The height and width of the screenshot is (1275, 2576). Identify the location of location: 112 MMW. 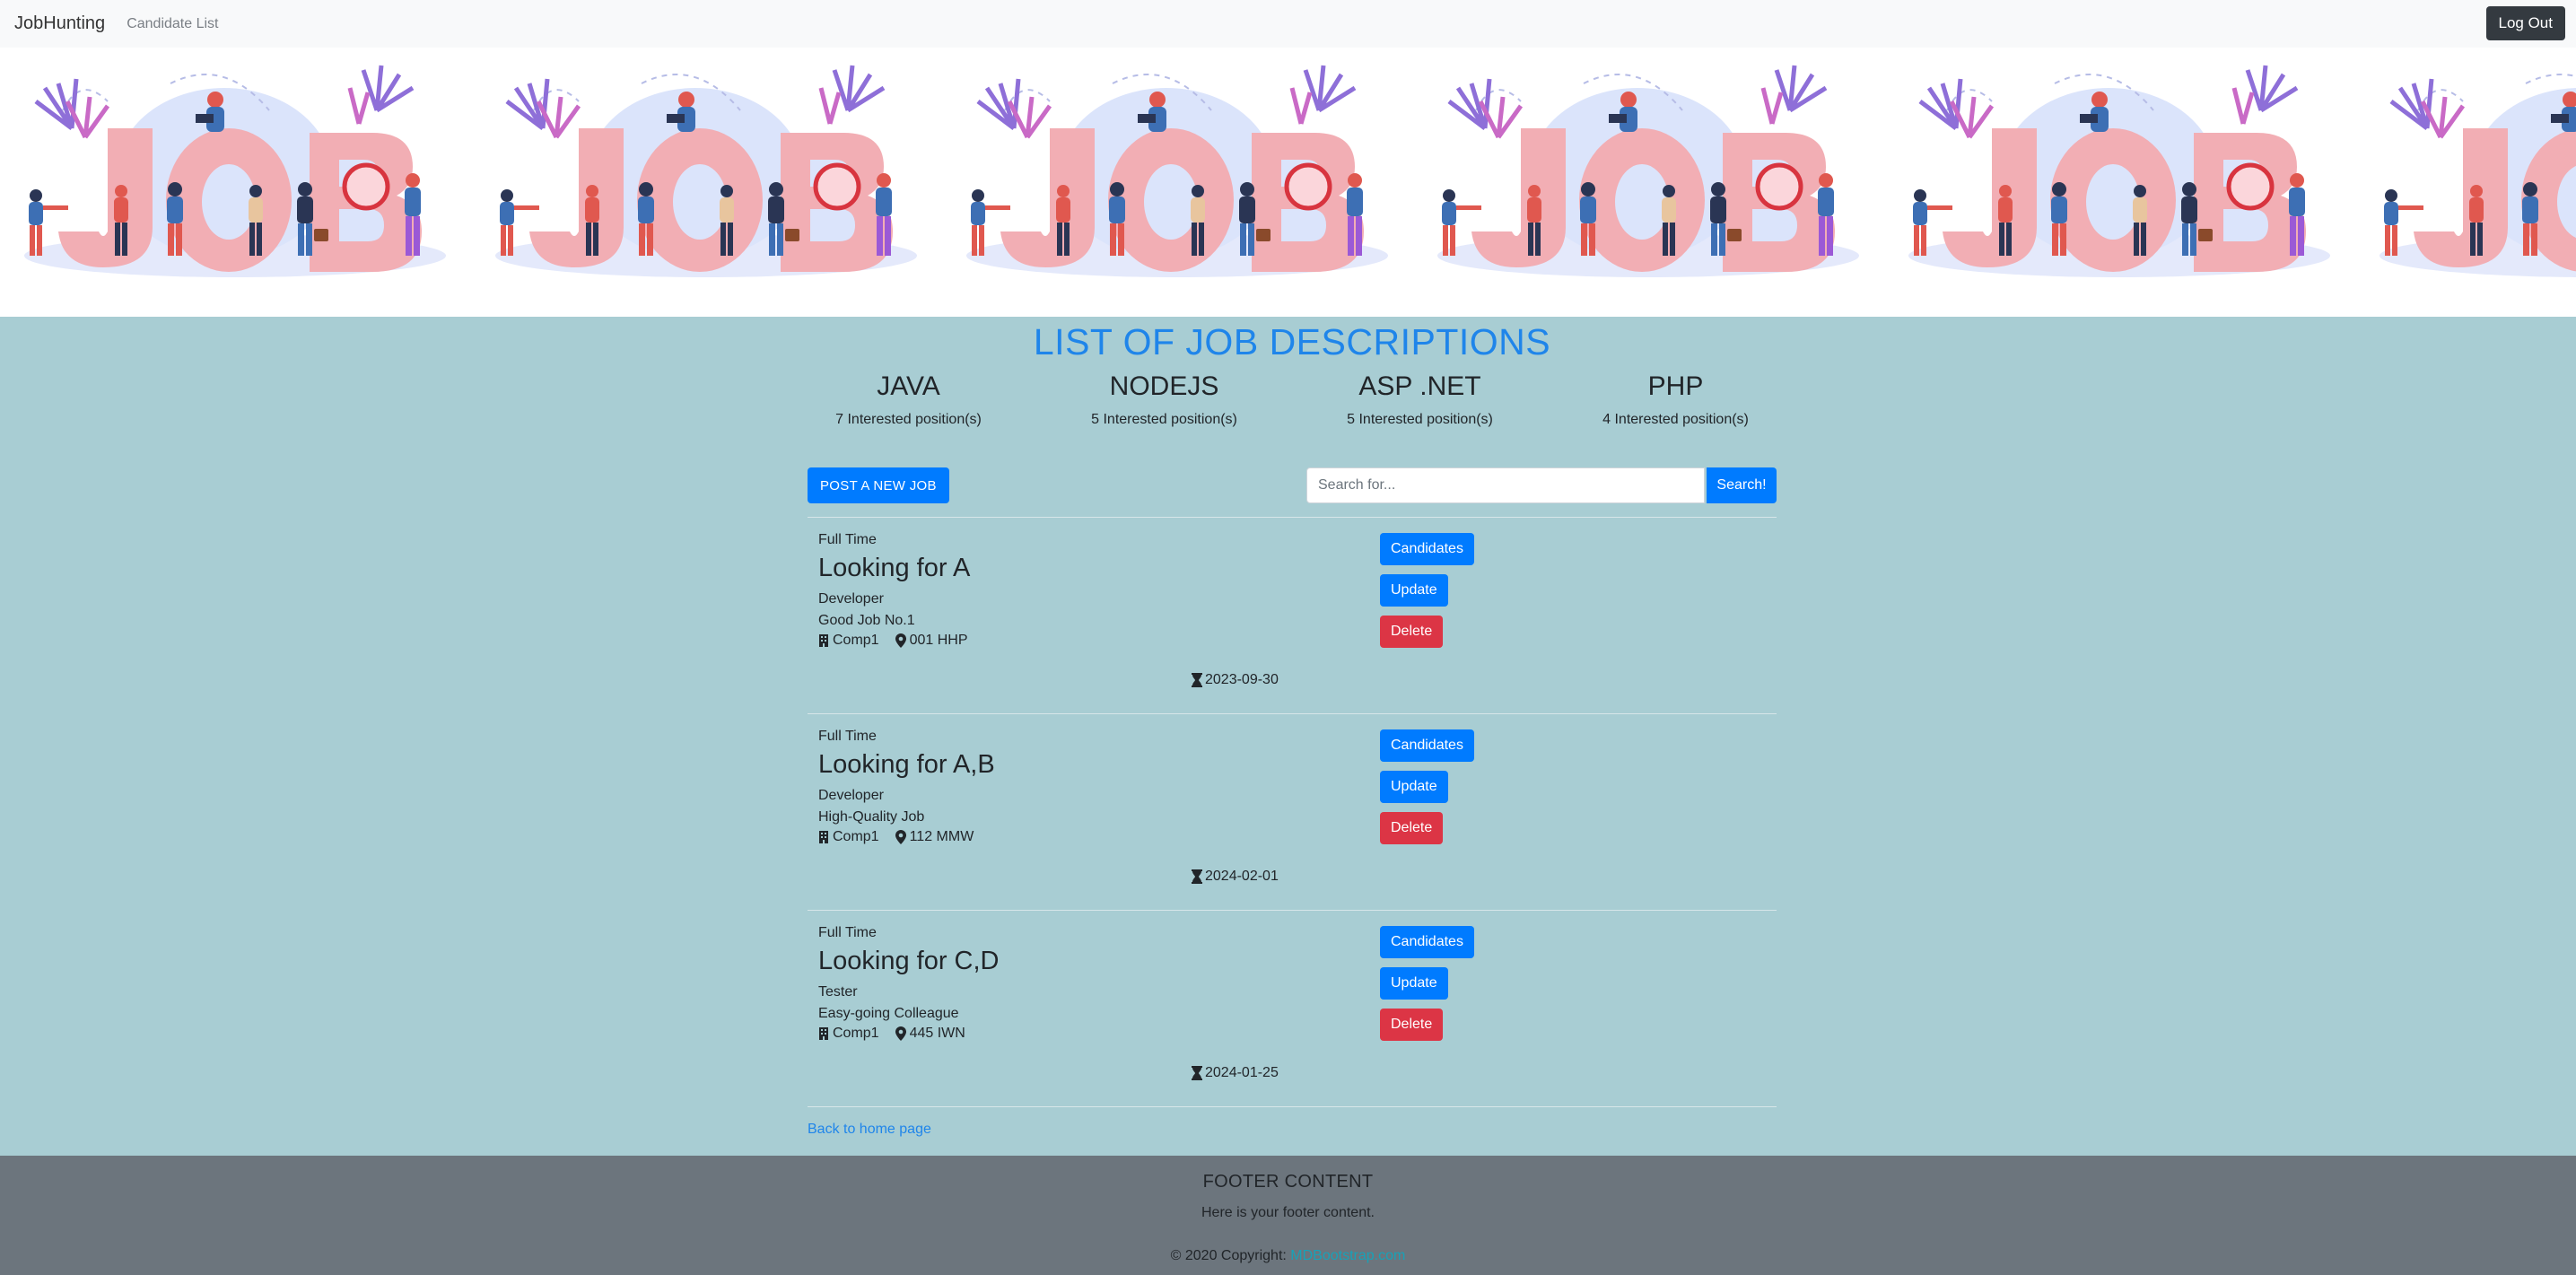
(934, 837).